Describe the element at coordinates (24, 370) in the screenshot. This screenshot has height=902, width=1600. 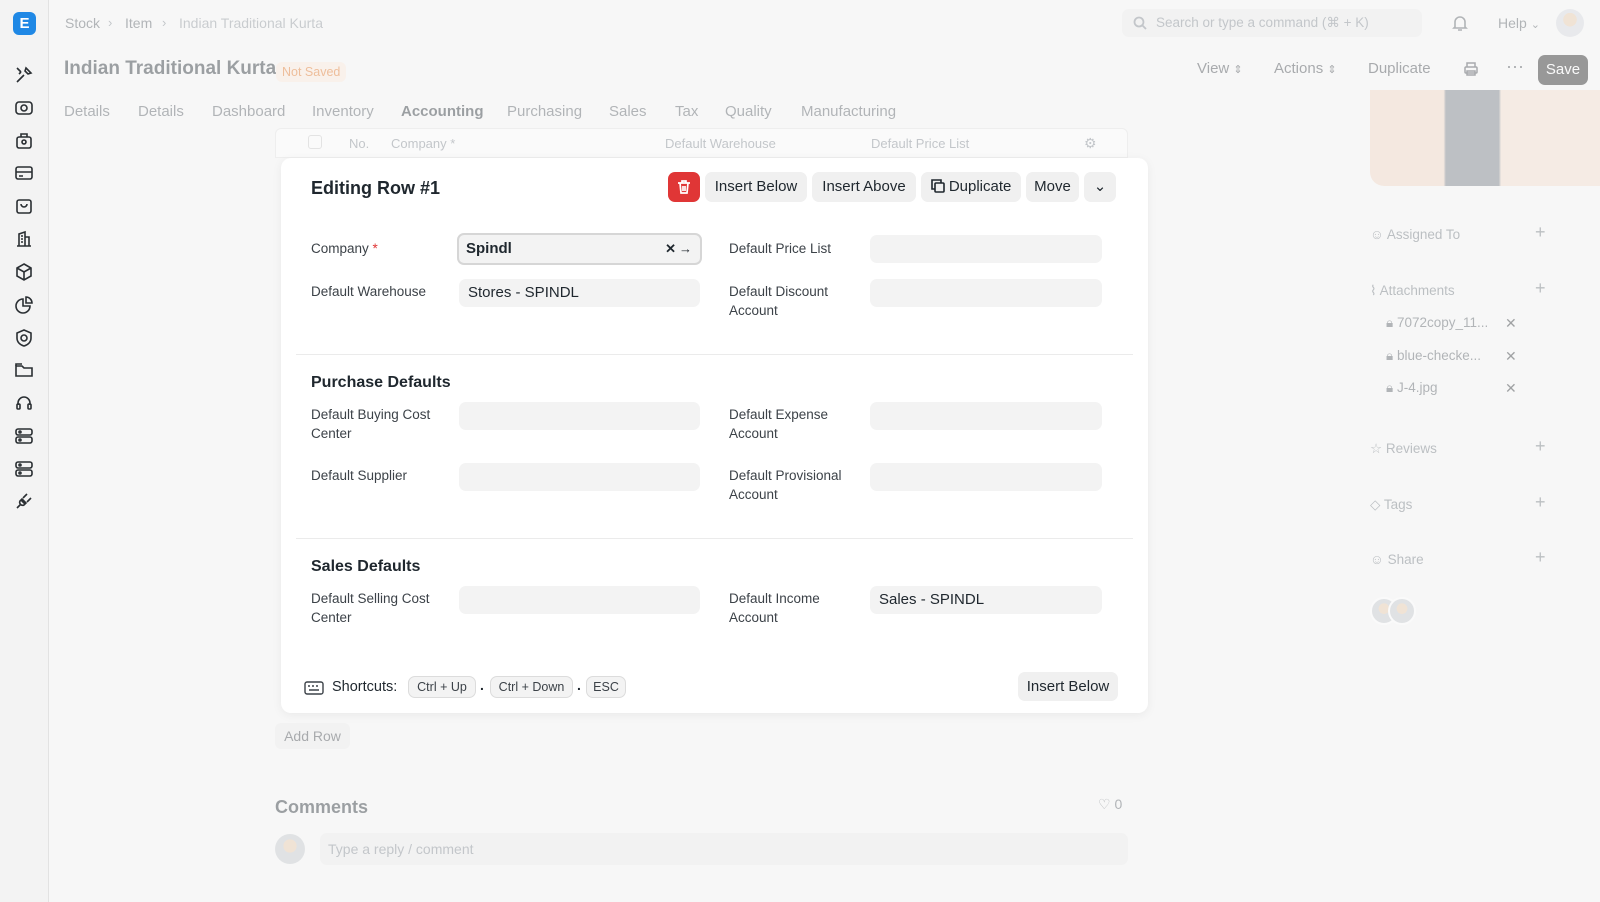
I see `folder-icon` at that location.